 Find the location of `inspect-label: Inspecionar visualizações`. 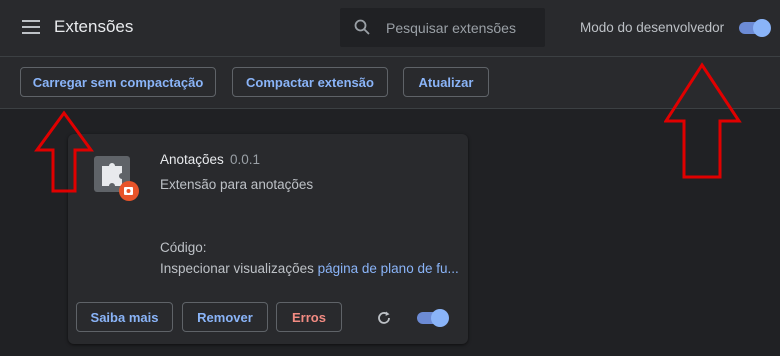

inspect-label: Inspecionar visualizações is located at coordinates (237, 268).